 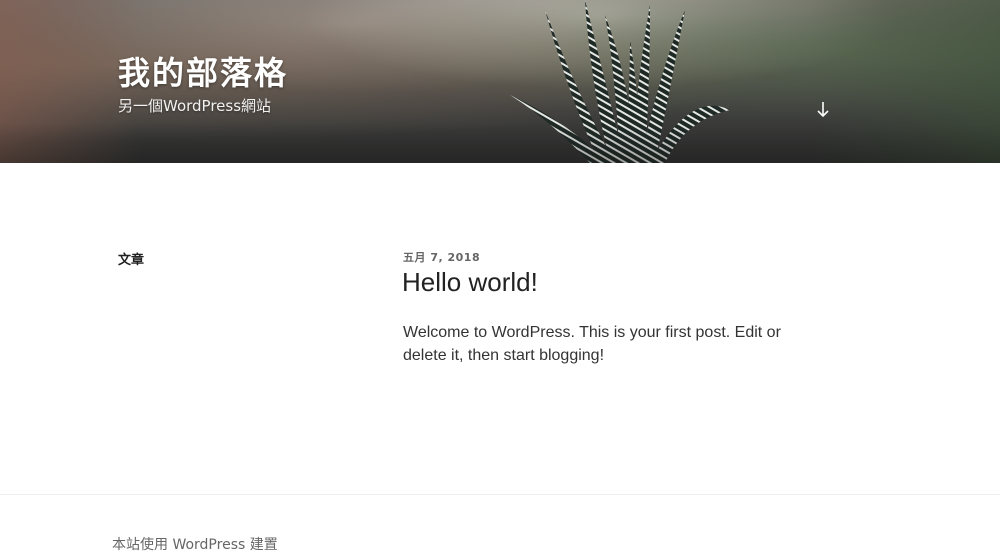 What do you see at coordinates (823, 110) in the screenshot?
I see `arrow-down-icon` at bounding box center [823, 110].